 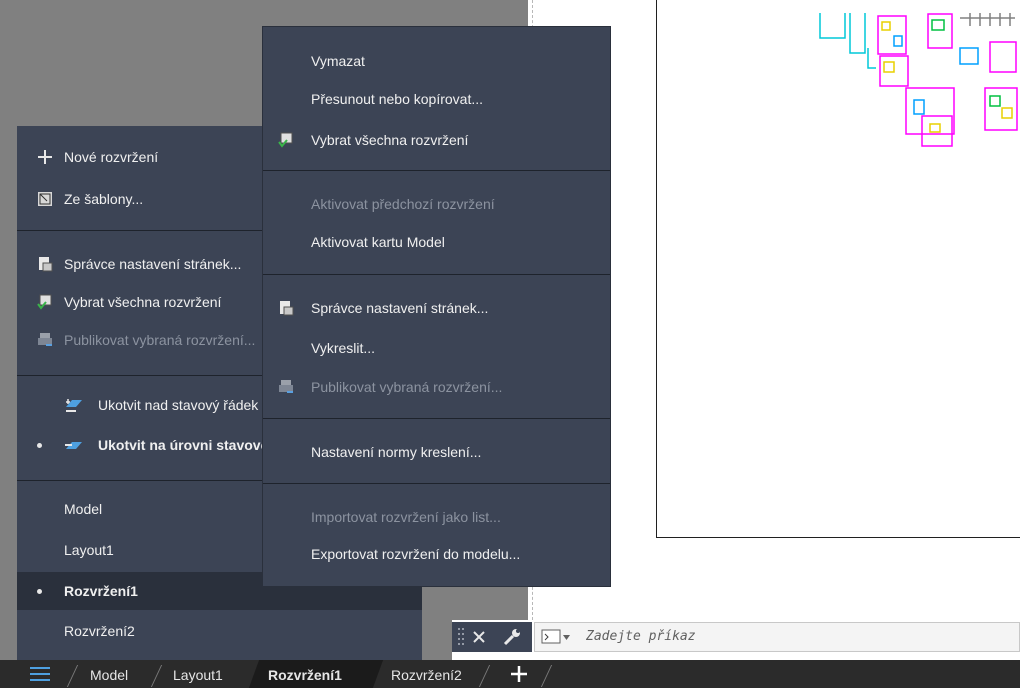 What do you see at coordinates (178, 405) in the screenshot?
I see `menu-item-label: Ukotvit nad stavový řádek` at bounding box center [178, 405].